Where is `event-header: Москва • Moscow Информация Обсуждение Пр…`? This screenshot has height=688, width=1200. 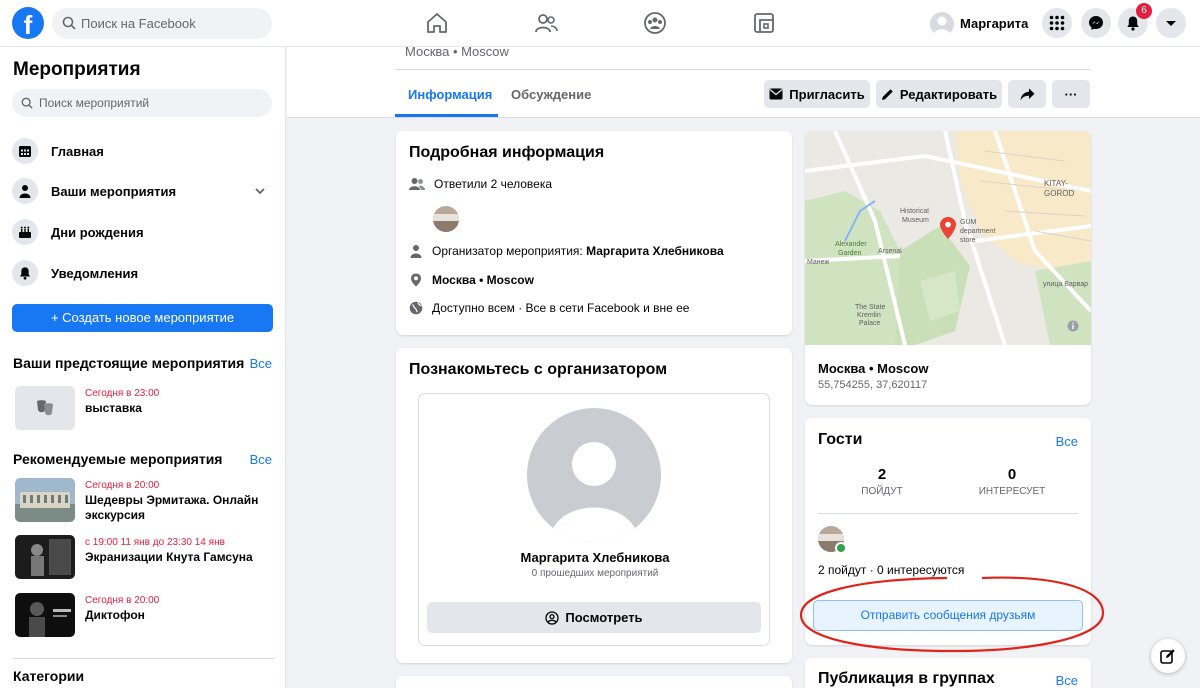 event-header: Москва • Moscow Информация Обсуждение Пр… is located at coordinates (743, 81).